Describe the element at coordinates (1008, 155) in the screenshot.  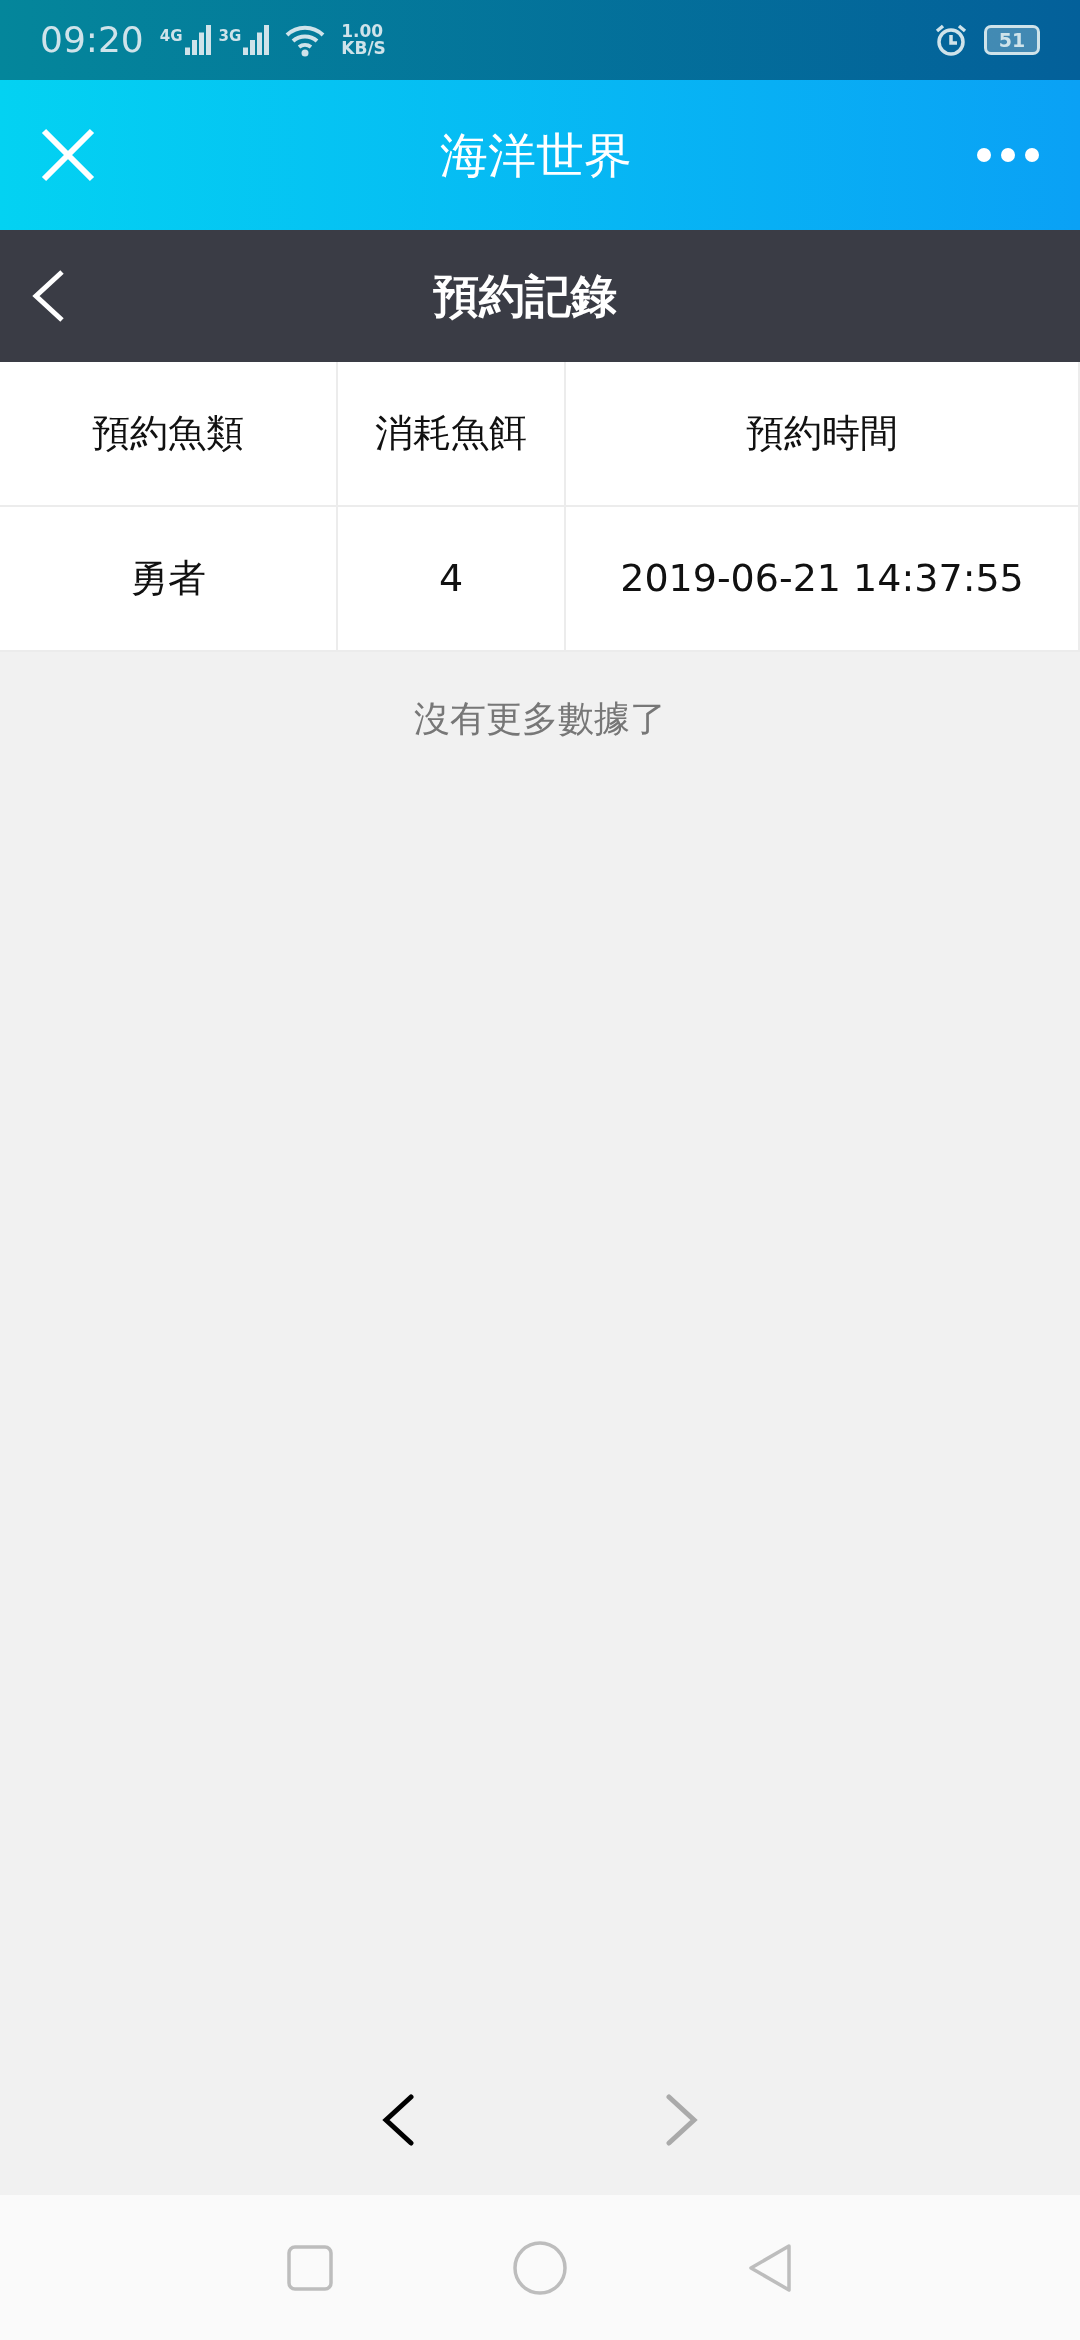
I see `more-options-icon` at that location.